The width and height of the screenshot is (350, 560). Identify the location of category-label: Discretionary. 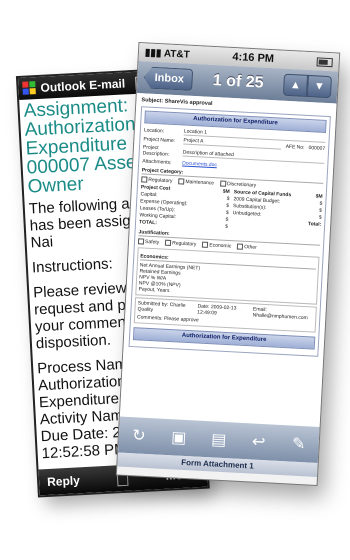
(241, 185).